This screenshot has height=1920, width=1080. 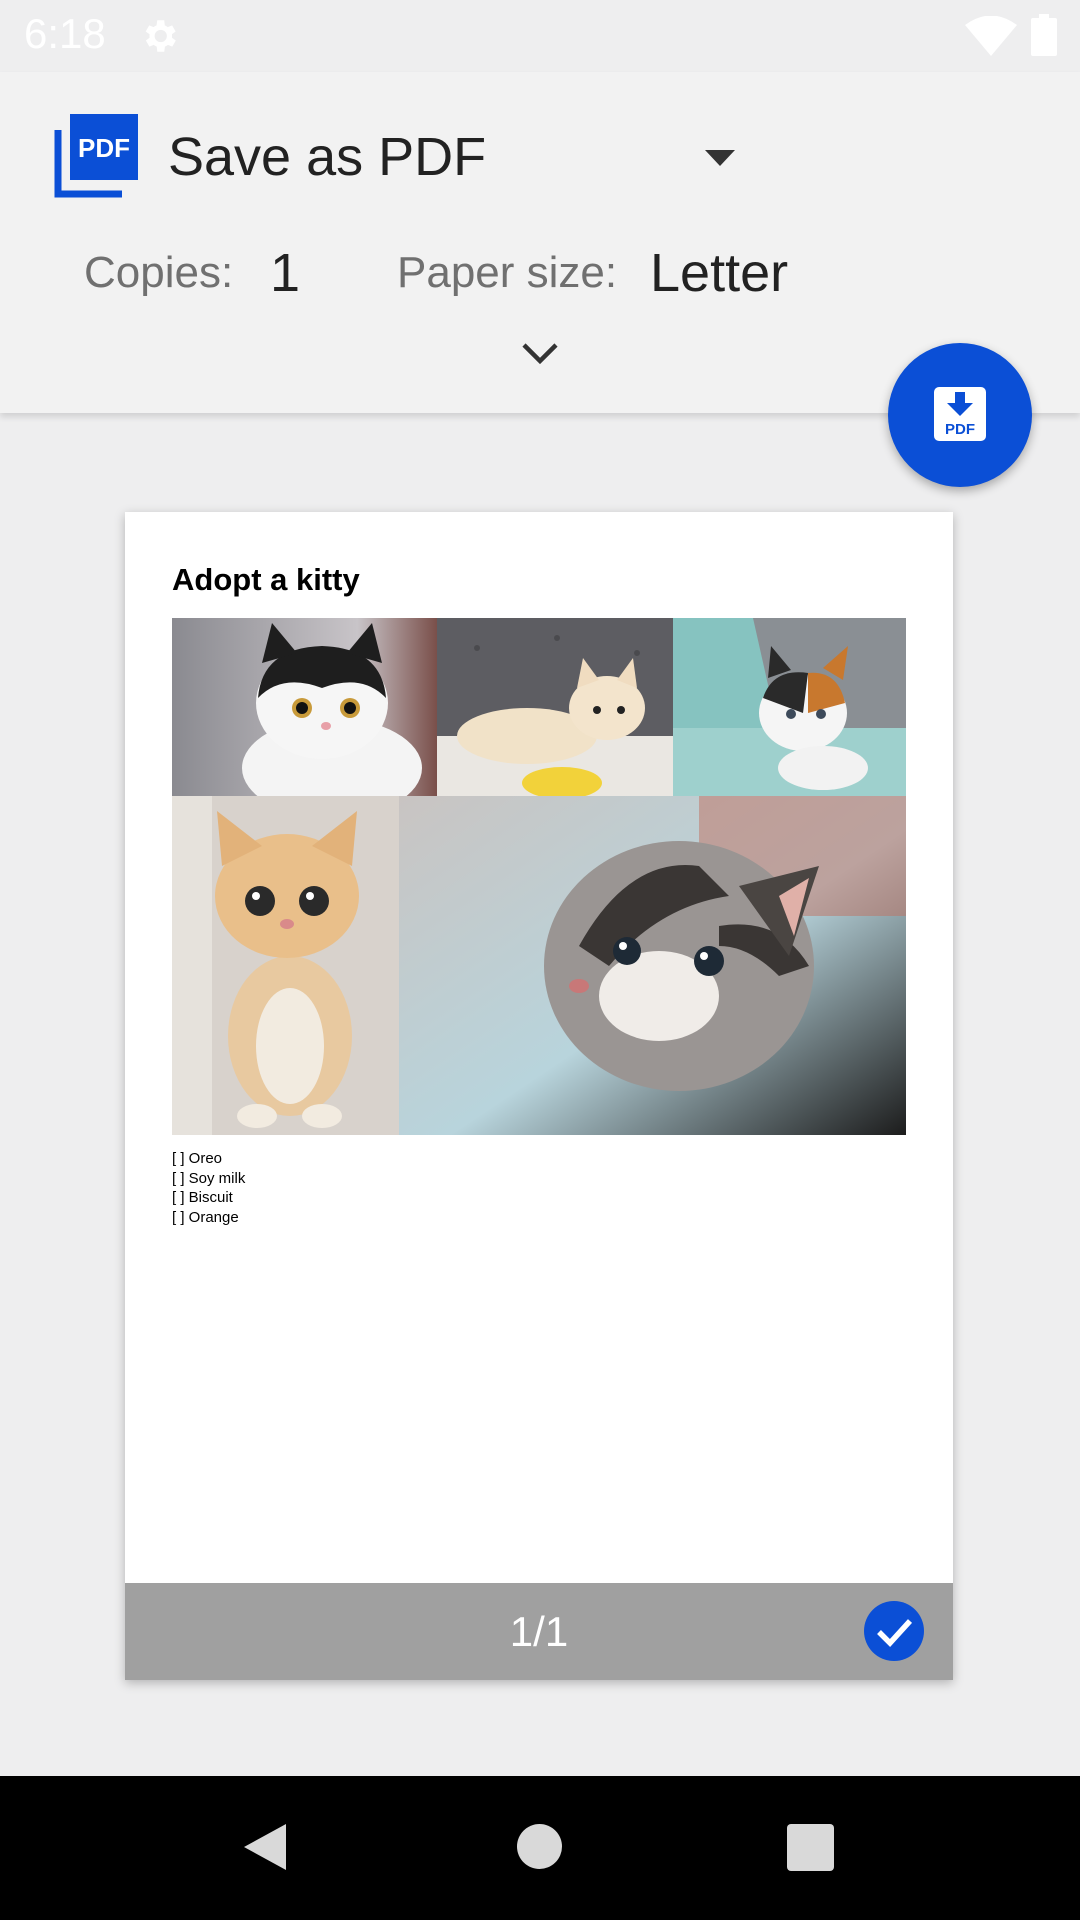 I want to click on checklist-item: [ ] Soy milk, so click(x=209, y=1178).